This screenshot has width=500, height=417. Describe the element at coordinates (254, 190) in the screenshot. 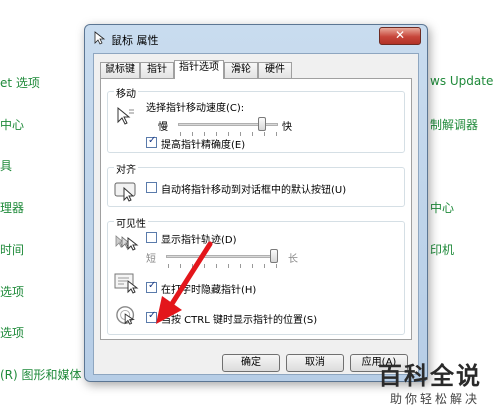

I see `snap-to-label: 自动将指针移动到对话框中的默认按钮(U)` at that location.